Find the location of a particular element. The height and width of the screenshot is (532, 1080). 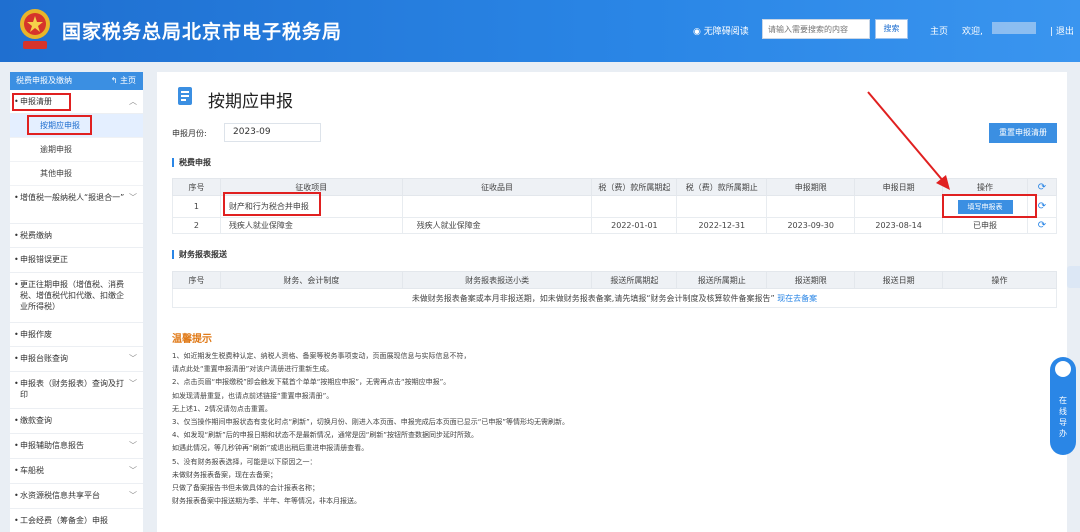

sidebar-item-correction: • 申报错误更正 is located at coordinates (76, 260).